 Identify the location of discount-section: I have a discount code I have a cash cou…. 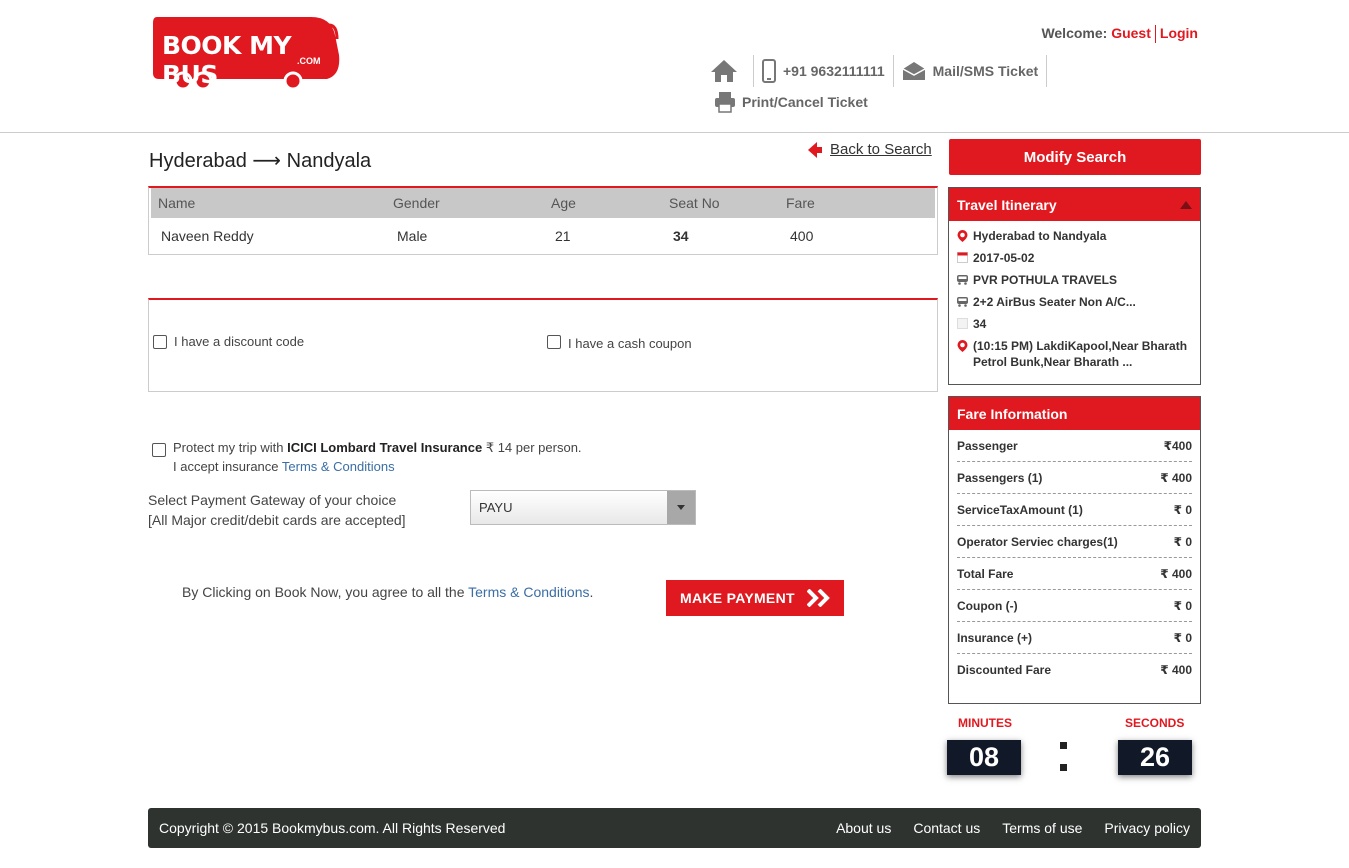
(543, 345).